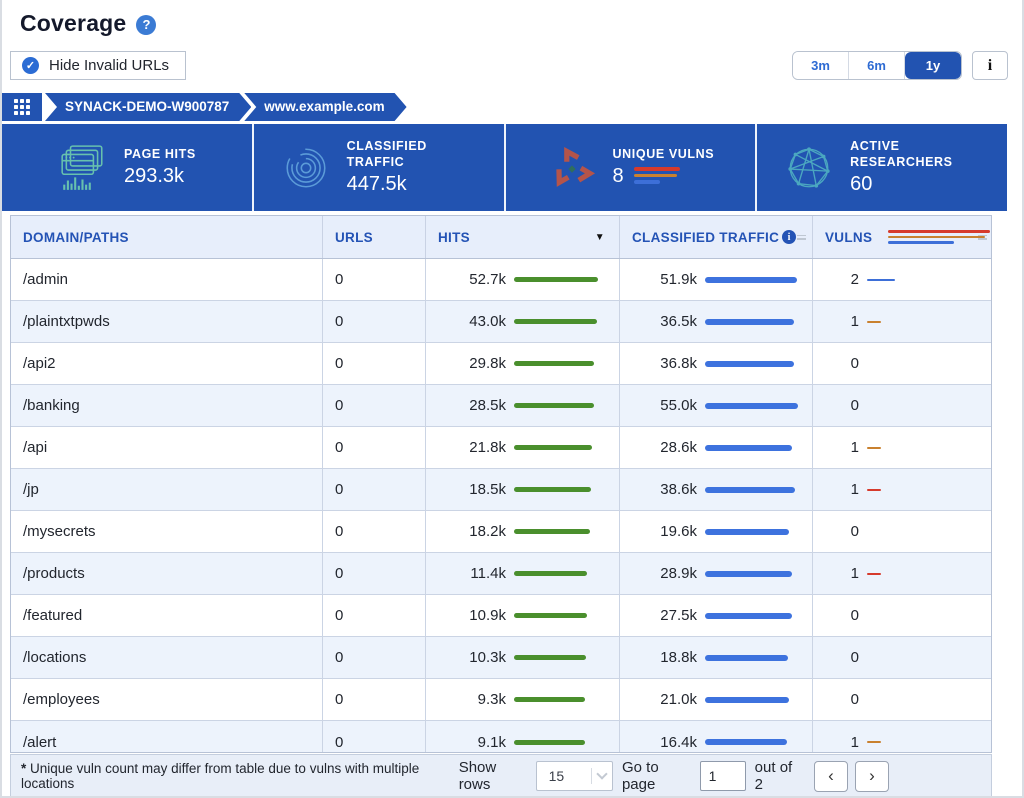  Describe the element at coordinates (861, 184) in the screenshot. I see `stat-value: 60` at that location.